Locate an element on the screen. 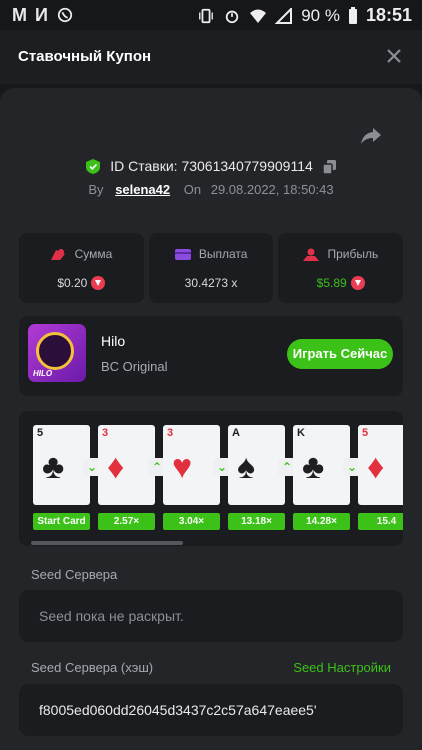 This screenshot has height=750, width=422. stat-payout-label: Выплата is located at coordinates (223, 254).